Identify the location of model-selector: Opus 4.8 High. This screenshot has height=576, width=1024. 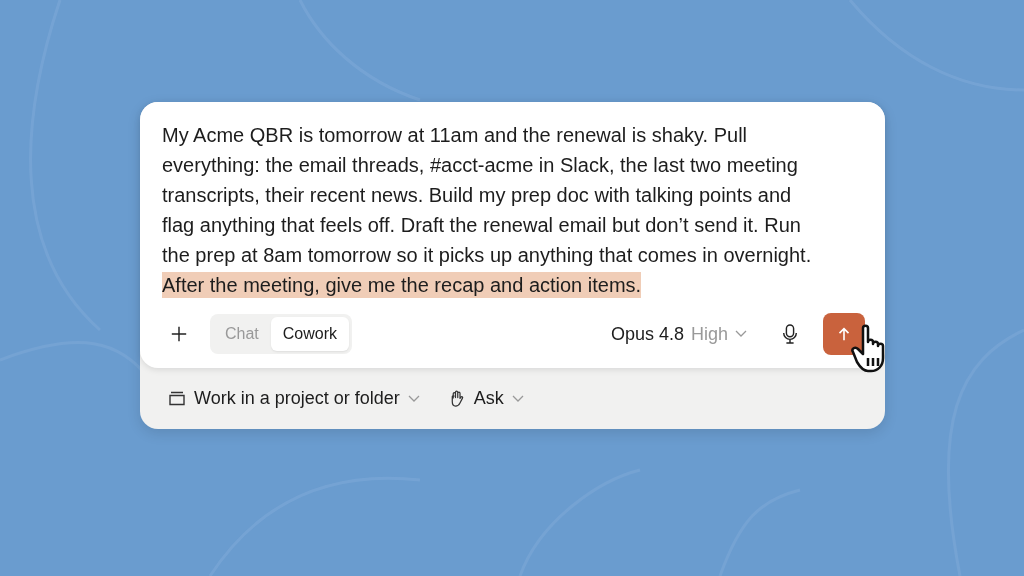
(678, 334).